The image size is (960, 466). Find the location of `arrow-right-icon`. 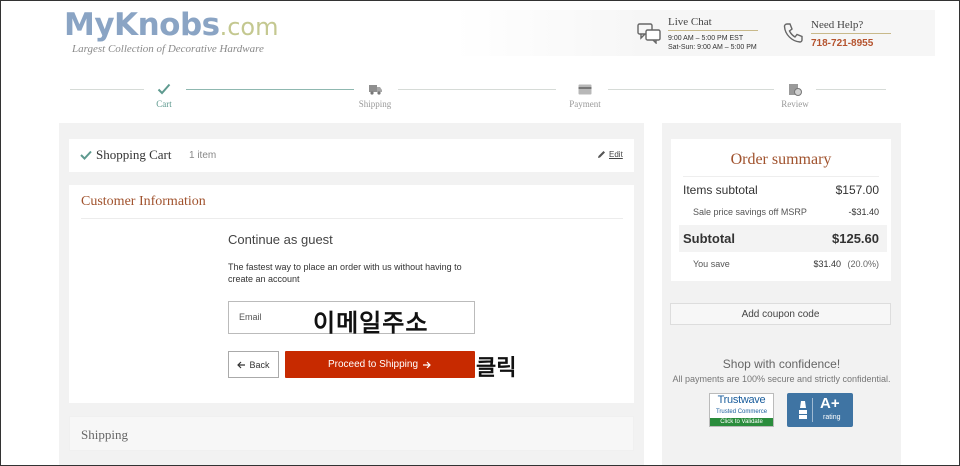

arrow-right-icon is located at coordinates (427, 364).